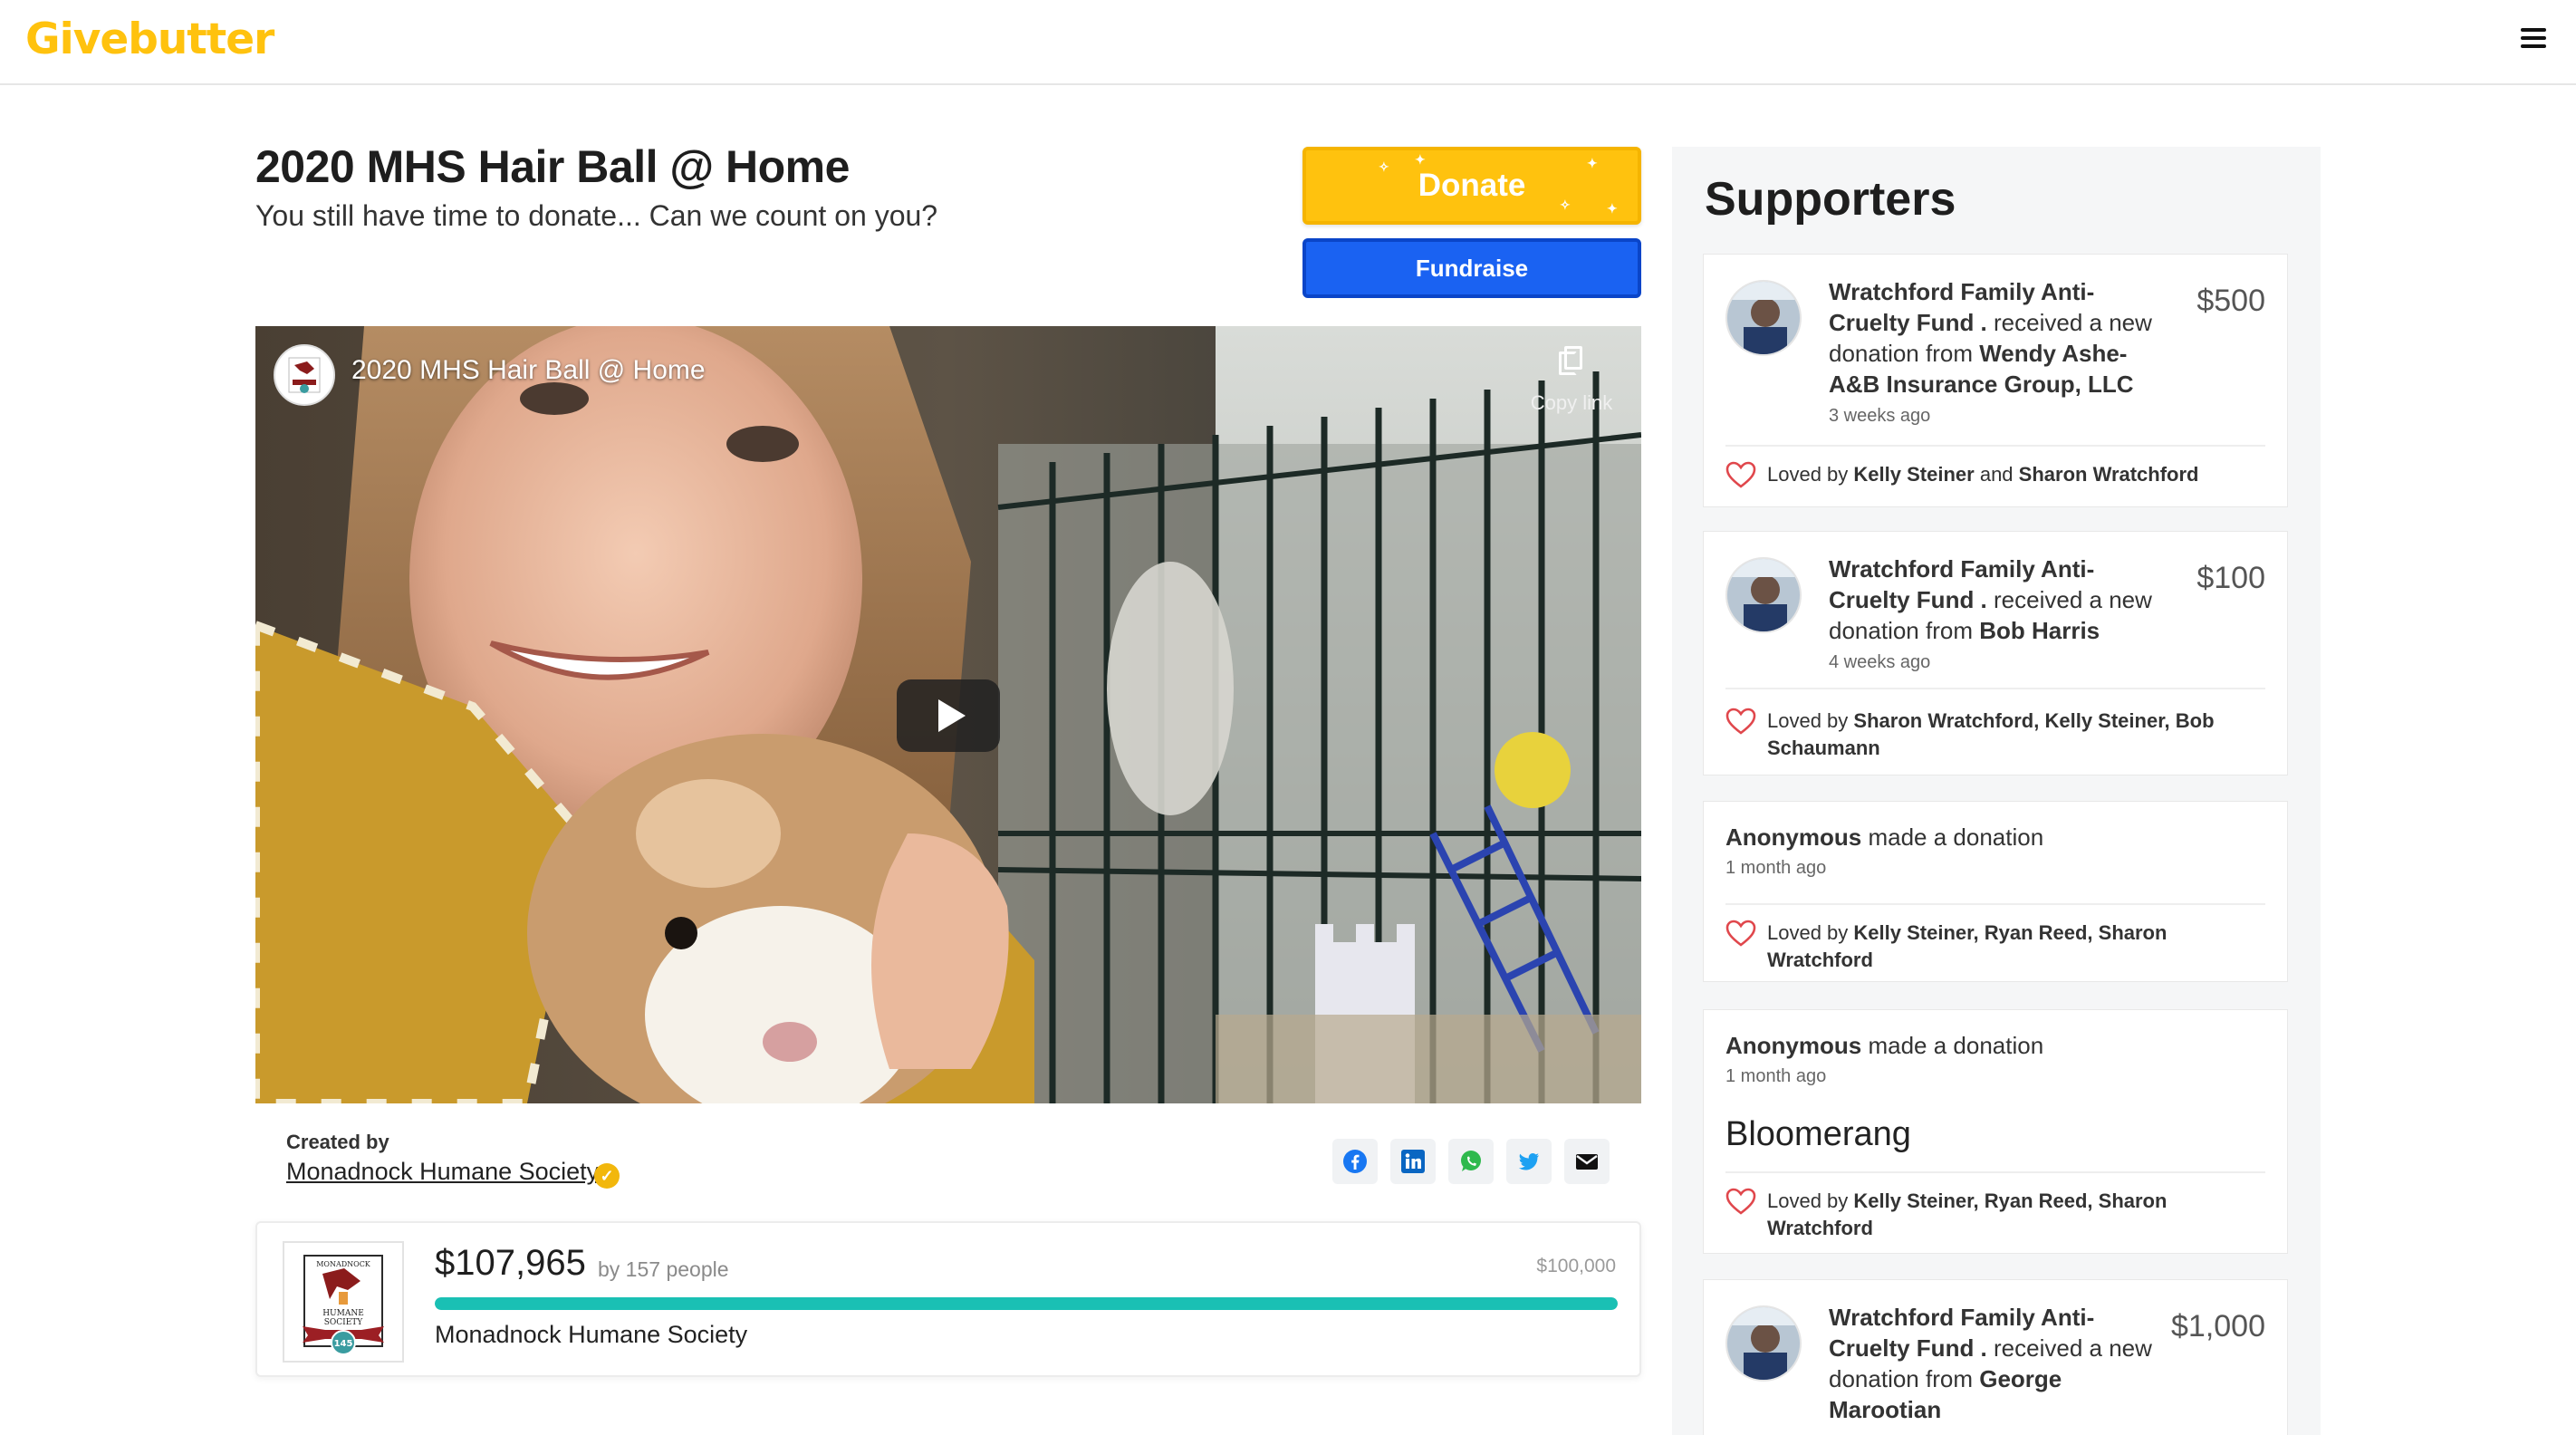 The image size is (2576, 1435). I want to click on facebook-icon, so click(1355, 1161).